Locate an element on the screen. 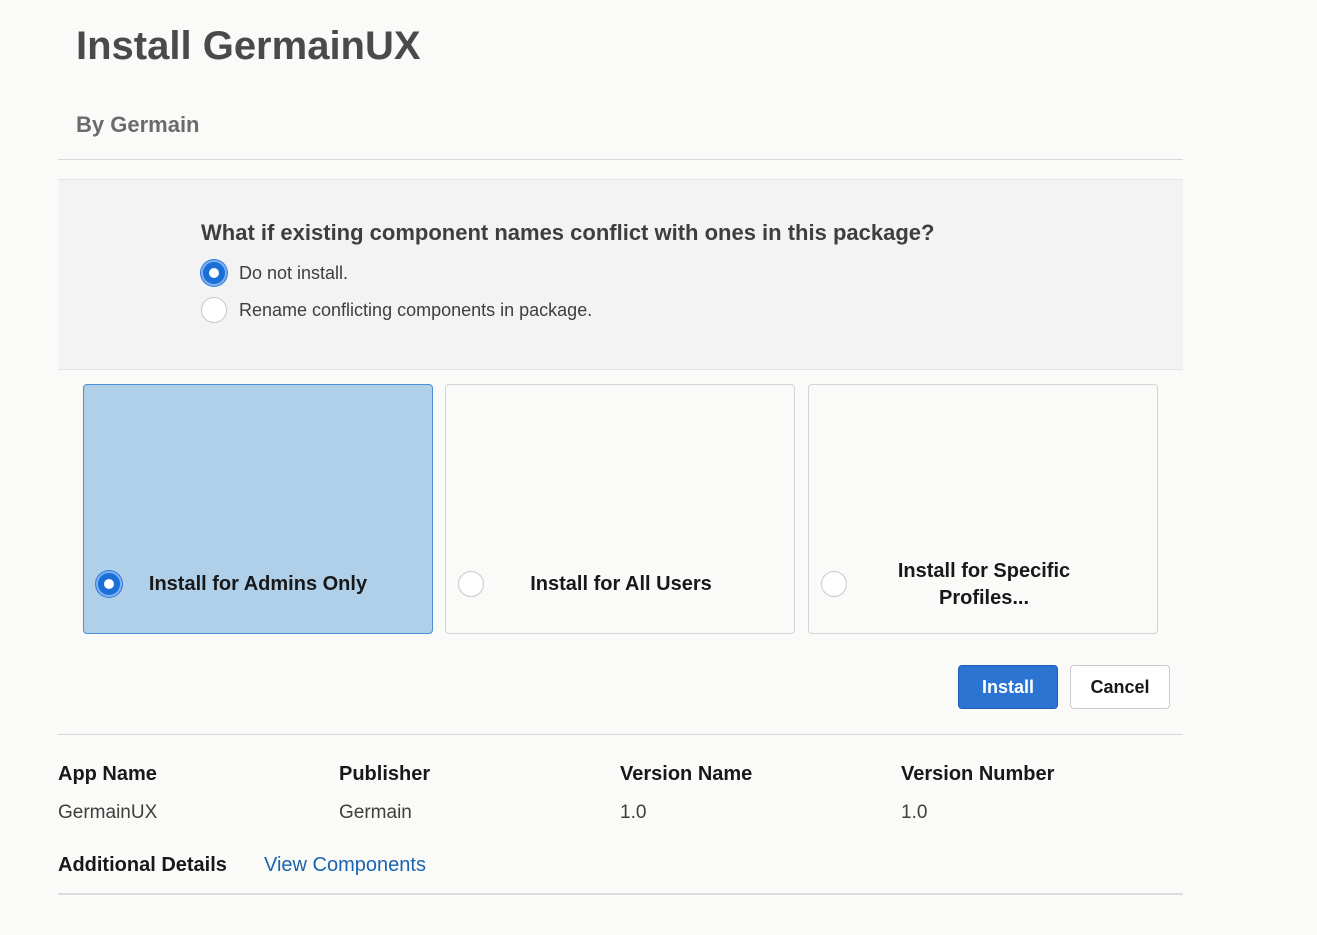  install-option-admins-only: Install for Admins Only is located at coordinates (258, 509).